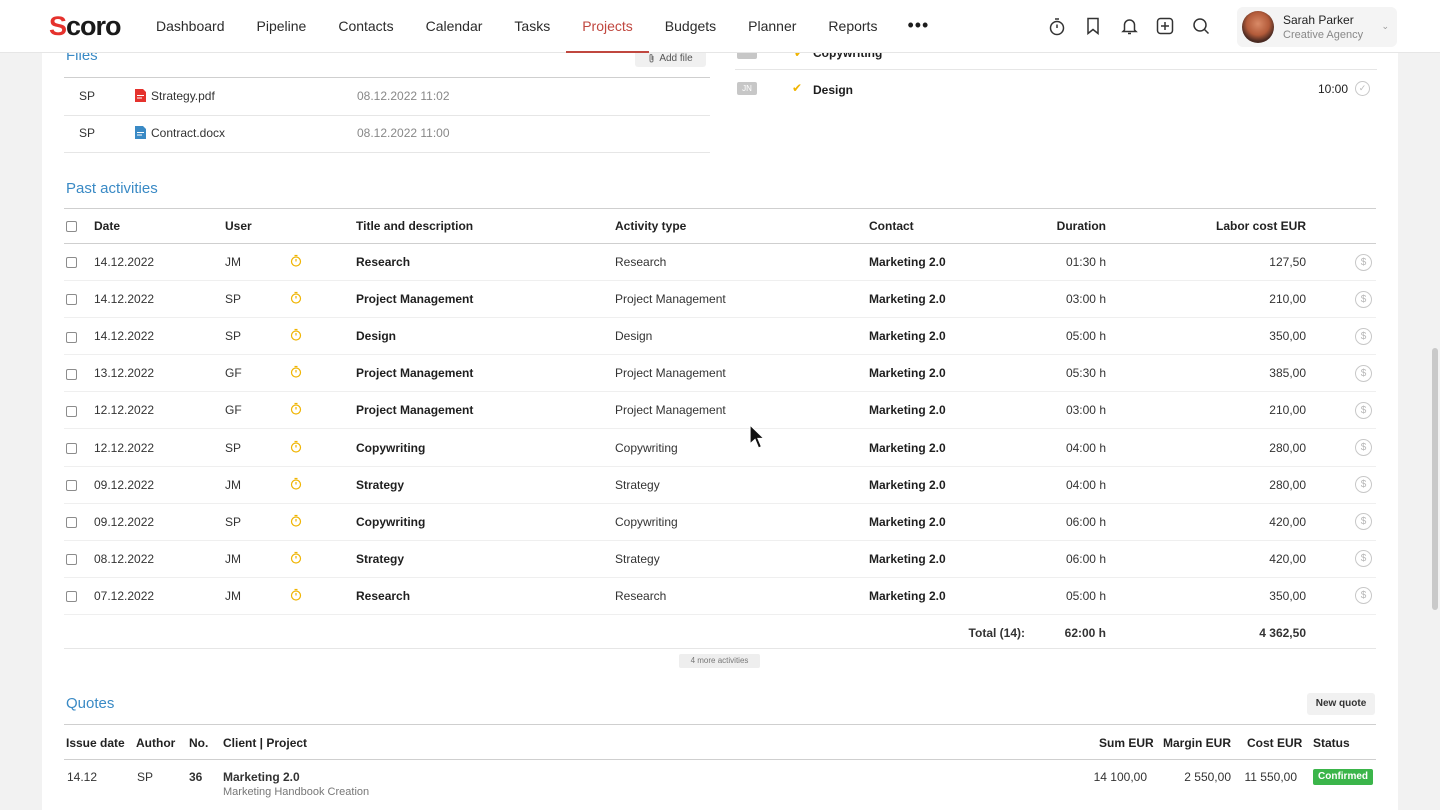  What do you see at coordinates (742, 226) in the screenshot?
I see `col-type: Activity type` at bounding box center [742, 226].